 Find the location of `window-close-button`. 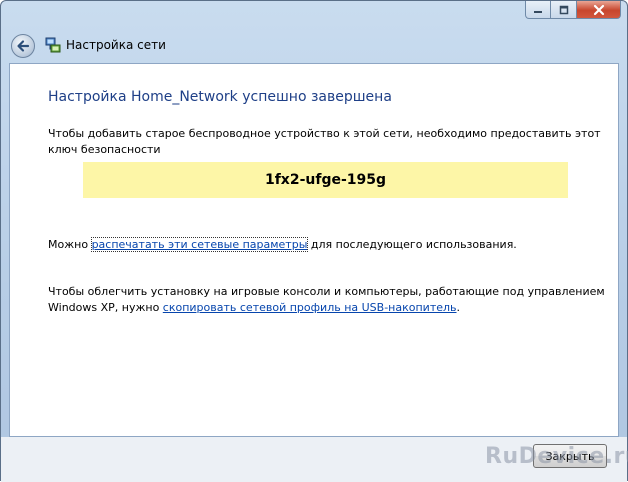

window-close-button is located at coordinates (599, 10).